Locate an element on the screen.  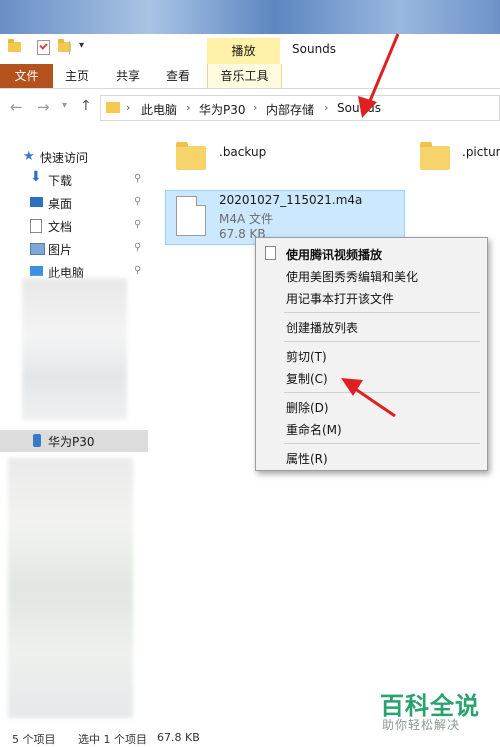
tab-play: 播放 is located at coordinates (243, 51).